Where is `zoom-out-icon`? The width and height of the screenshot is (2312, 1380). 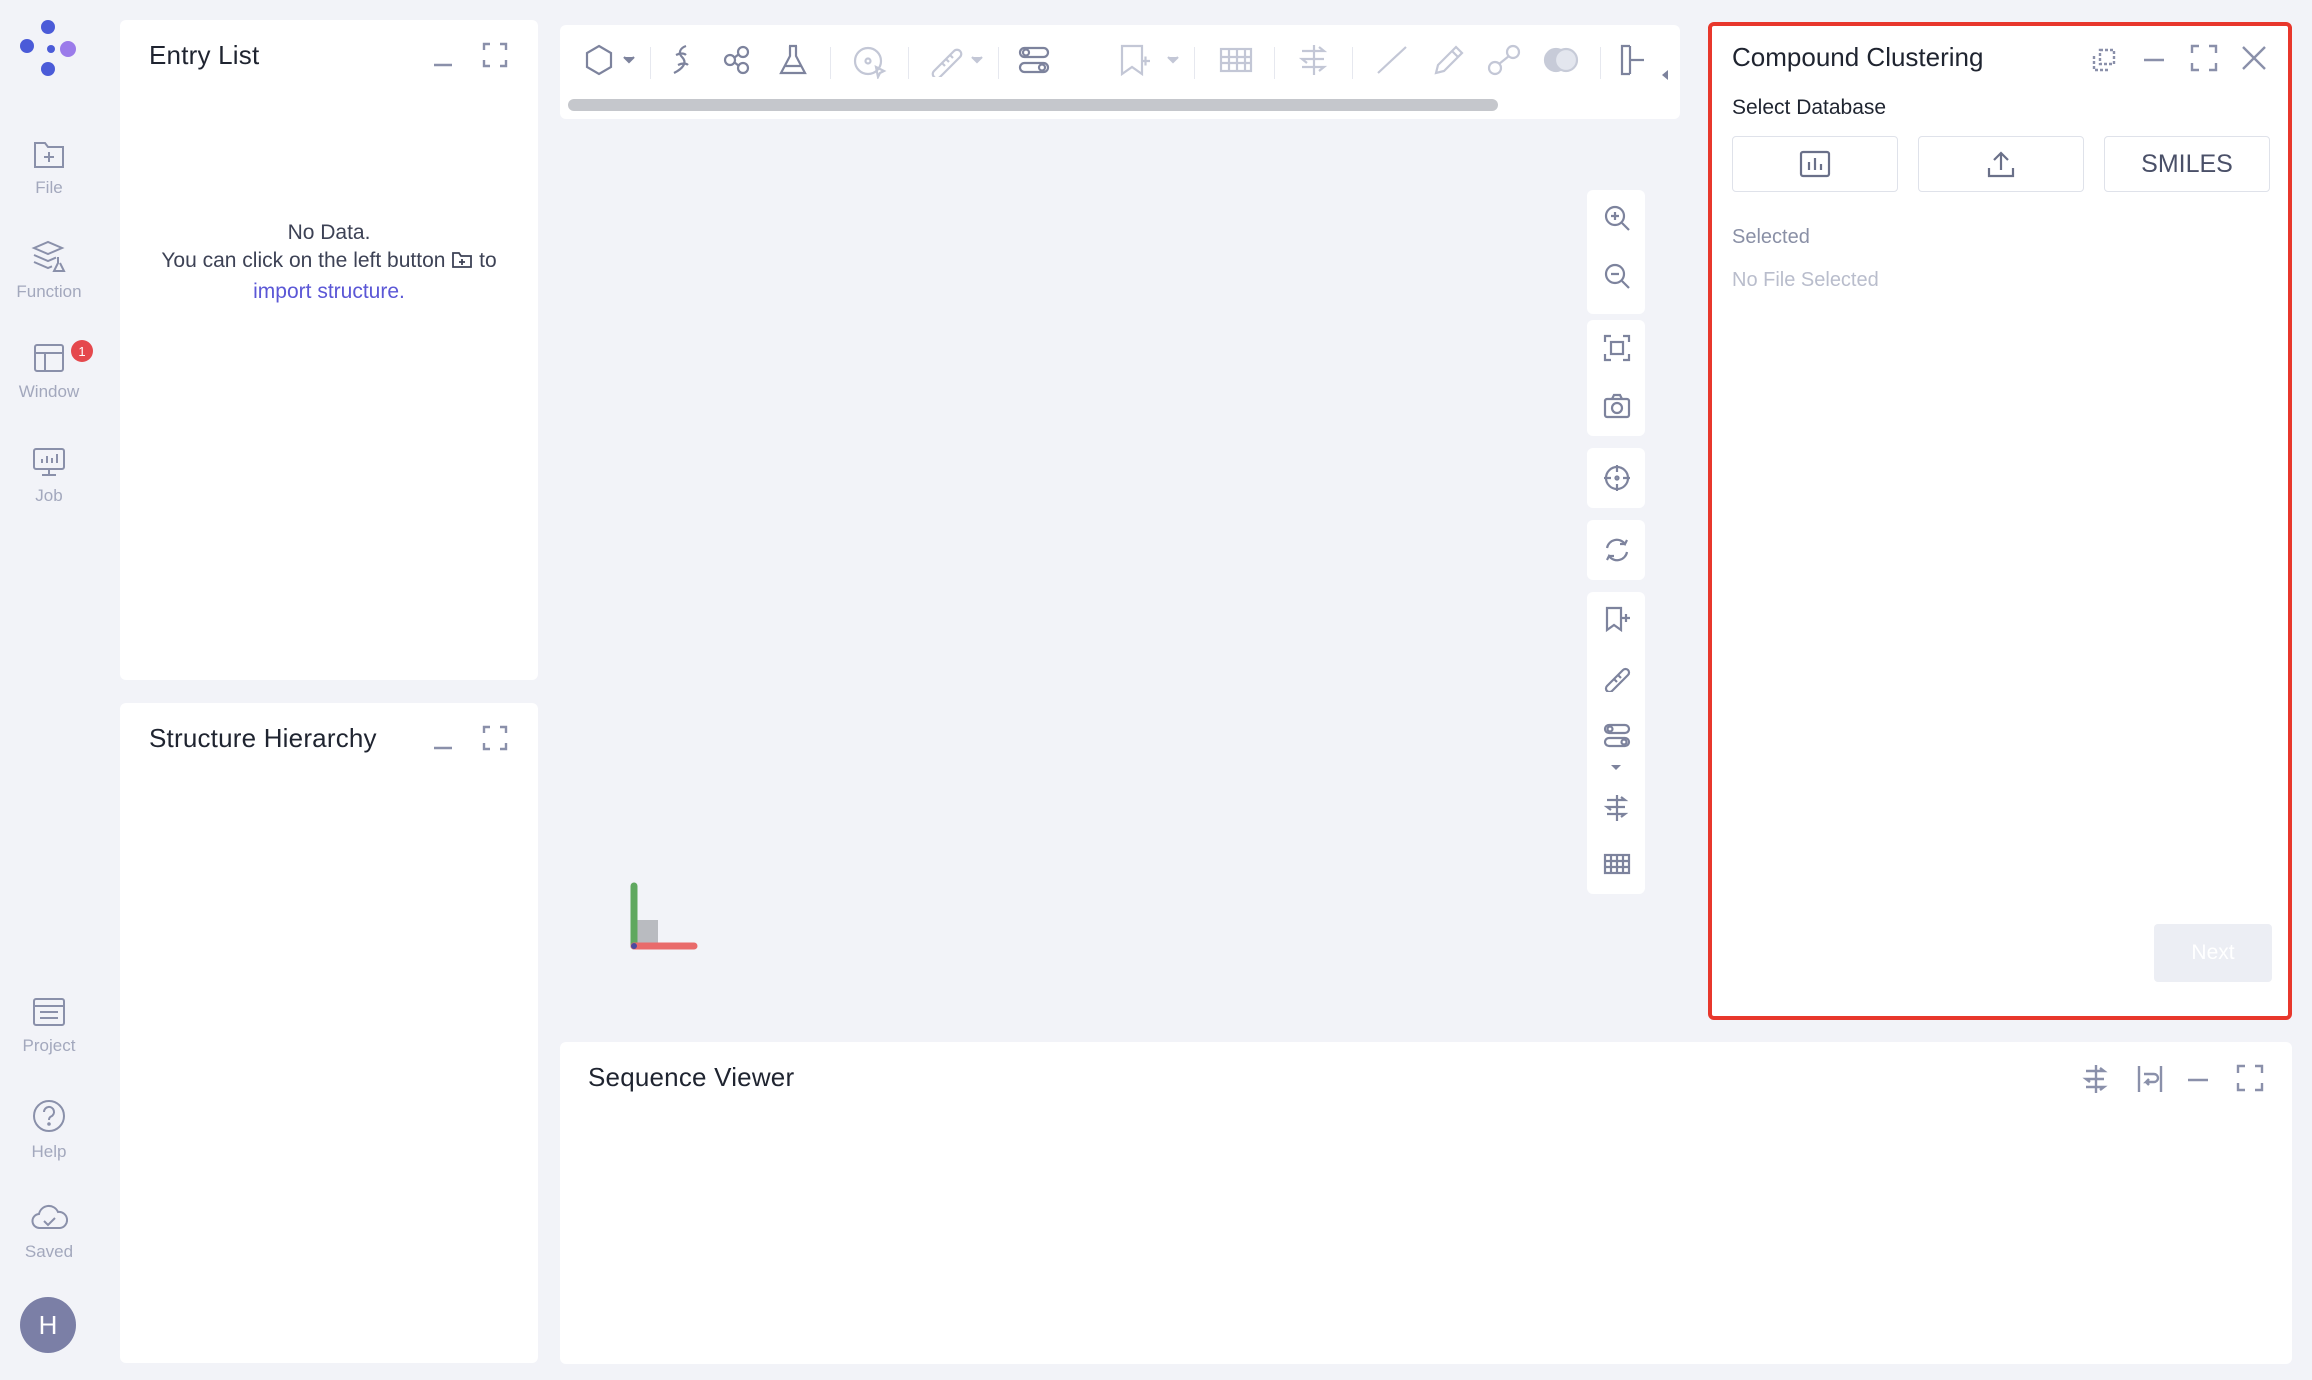 zoom-out-icon is located at coordinates (1617, 276).